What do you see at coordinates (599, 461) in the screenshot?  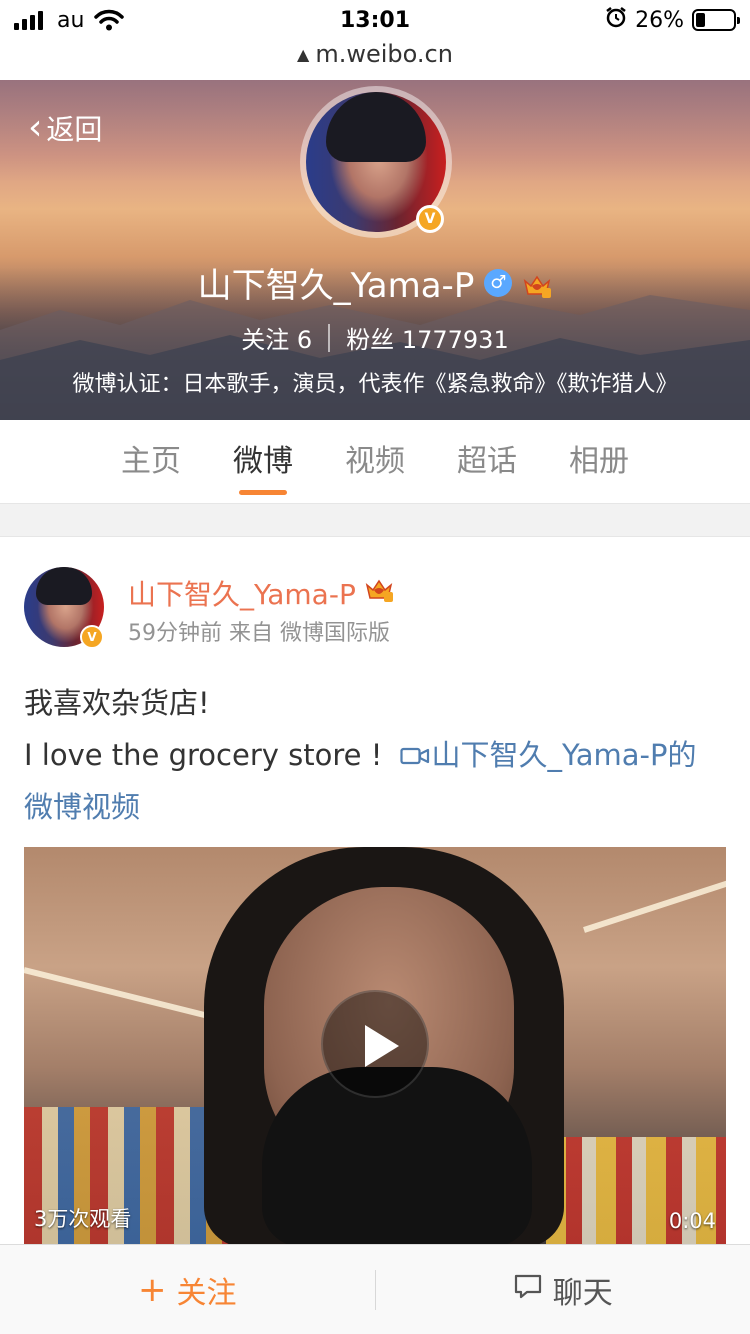 I see `tab-album: 相册` at bounding box center [599, 461].